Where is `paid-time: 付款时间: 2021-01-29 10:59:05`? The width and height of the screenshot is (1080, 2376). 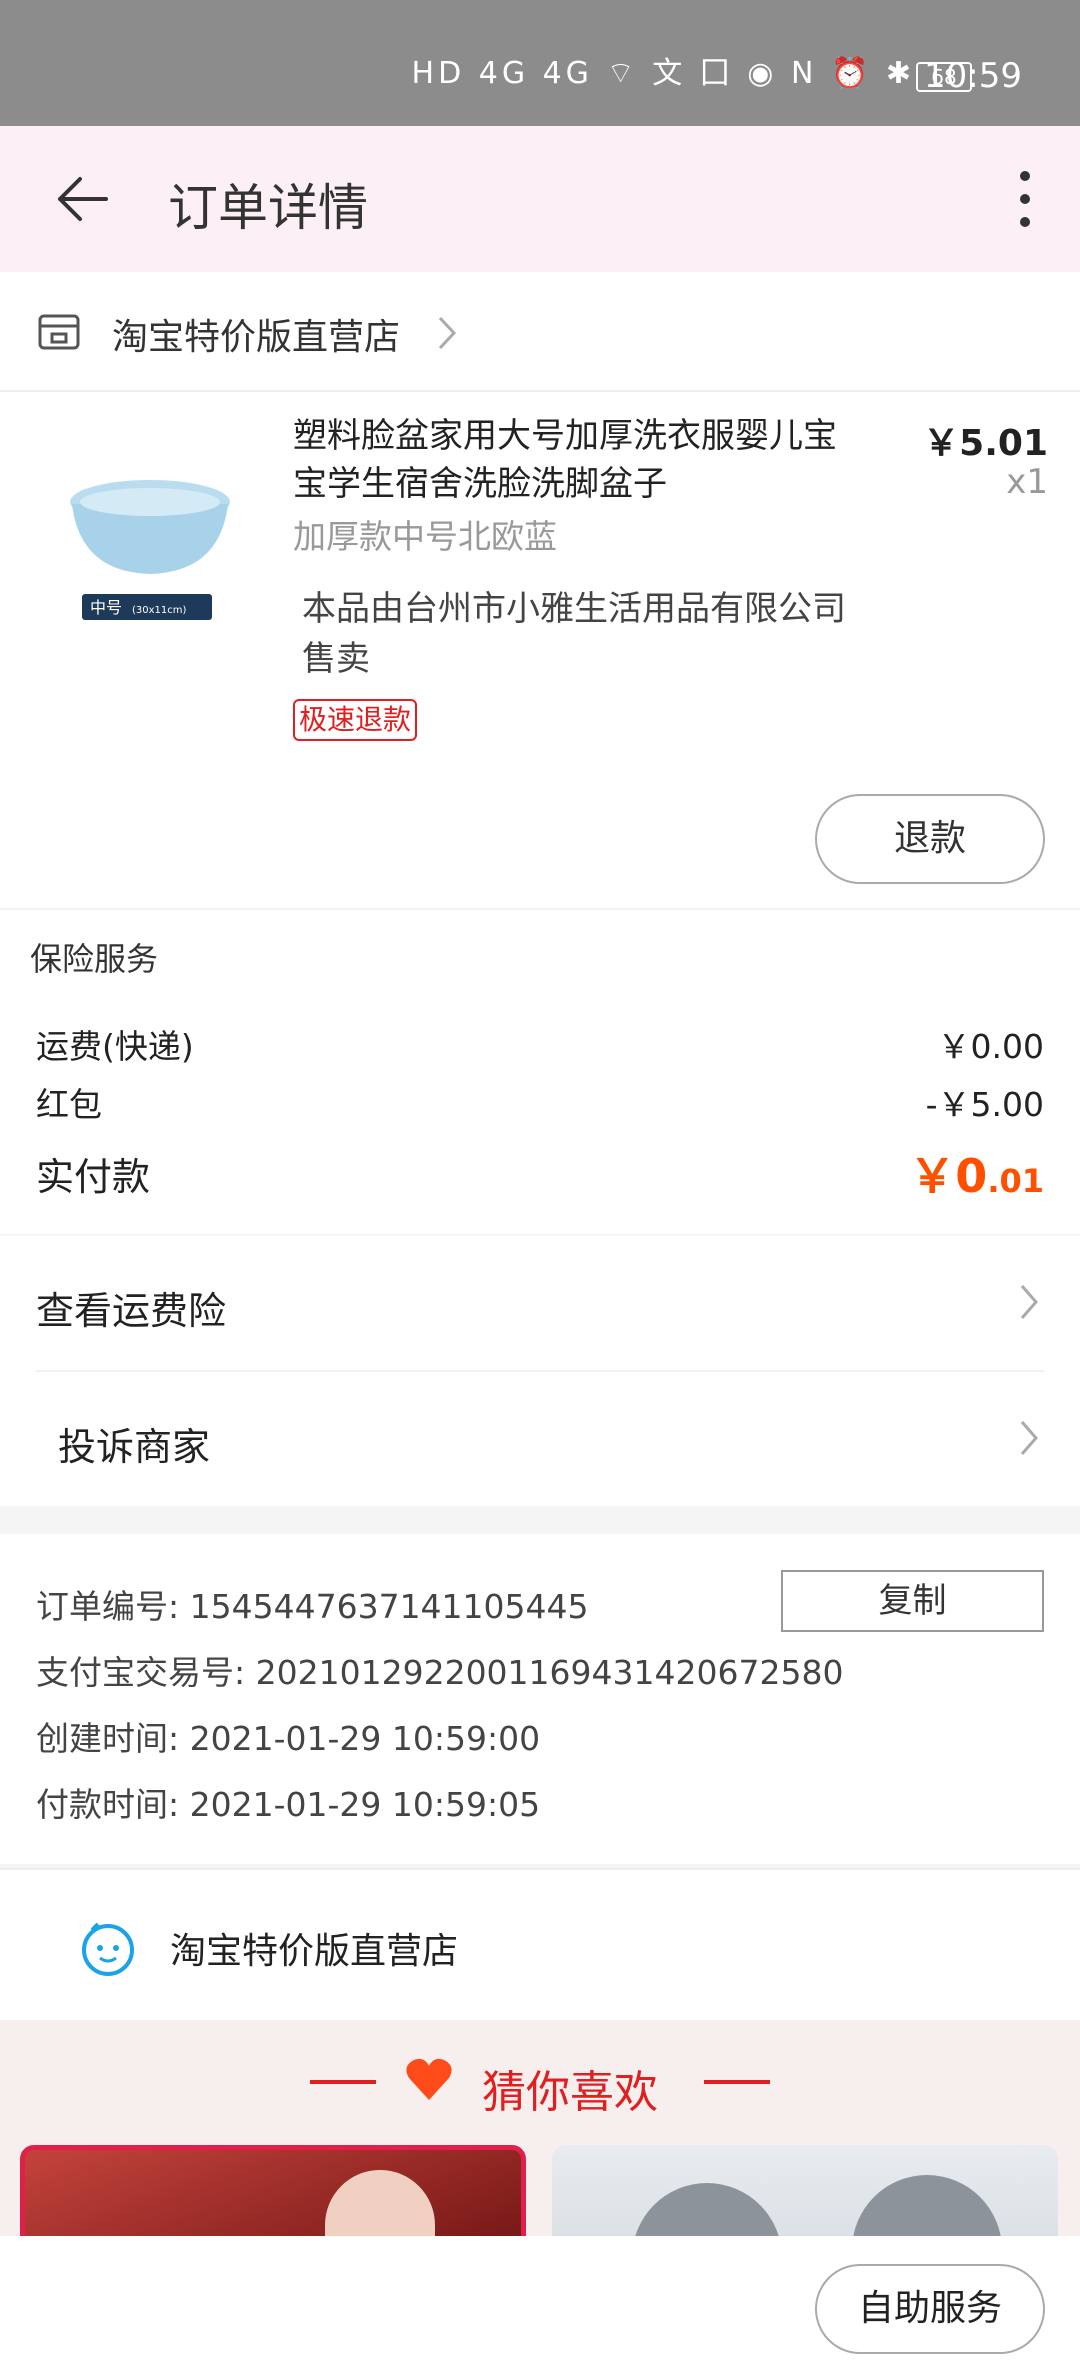
paid-time: 付款时间: 2021-01-29 10:59:05 is located at coordinates (288, 1804).